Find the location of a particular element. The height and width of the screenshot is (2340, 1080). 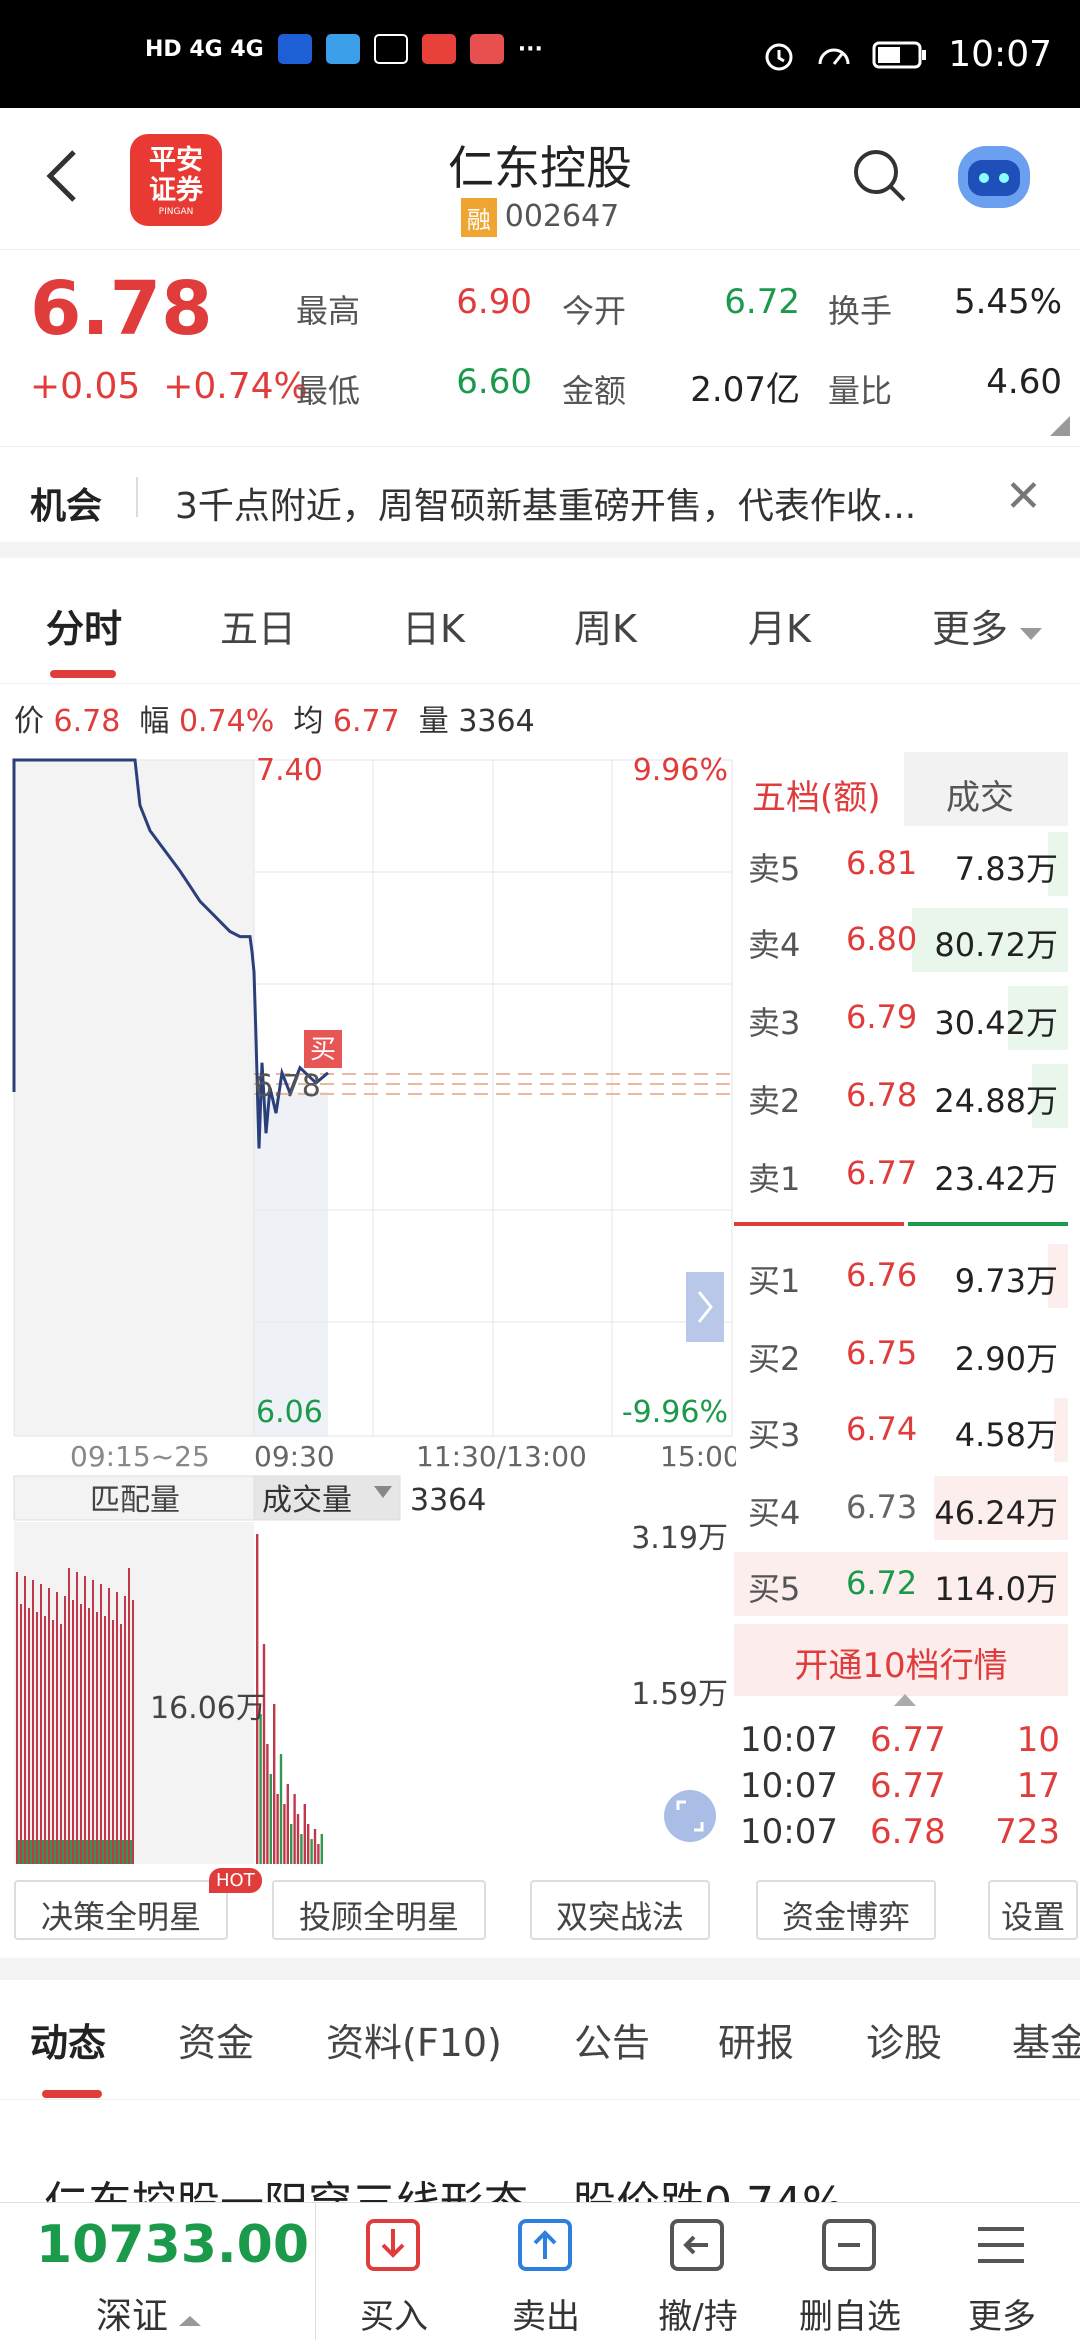

bid-amount: 114.0万 is located at coordinates (996, 1589).